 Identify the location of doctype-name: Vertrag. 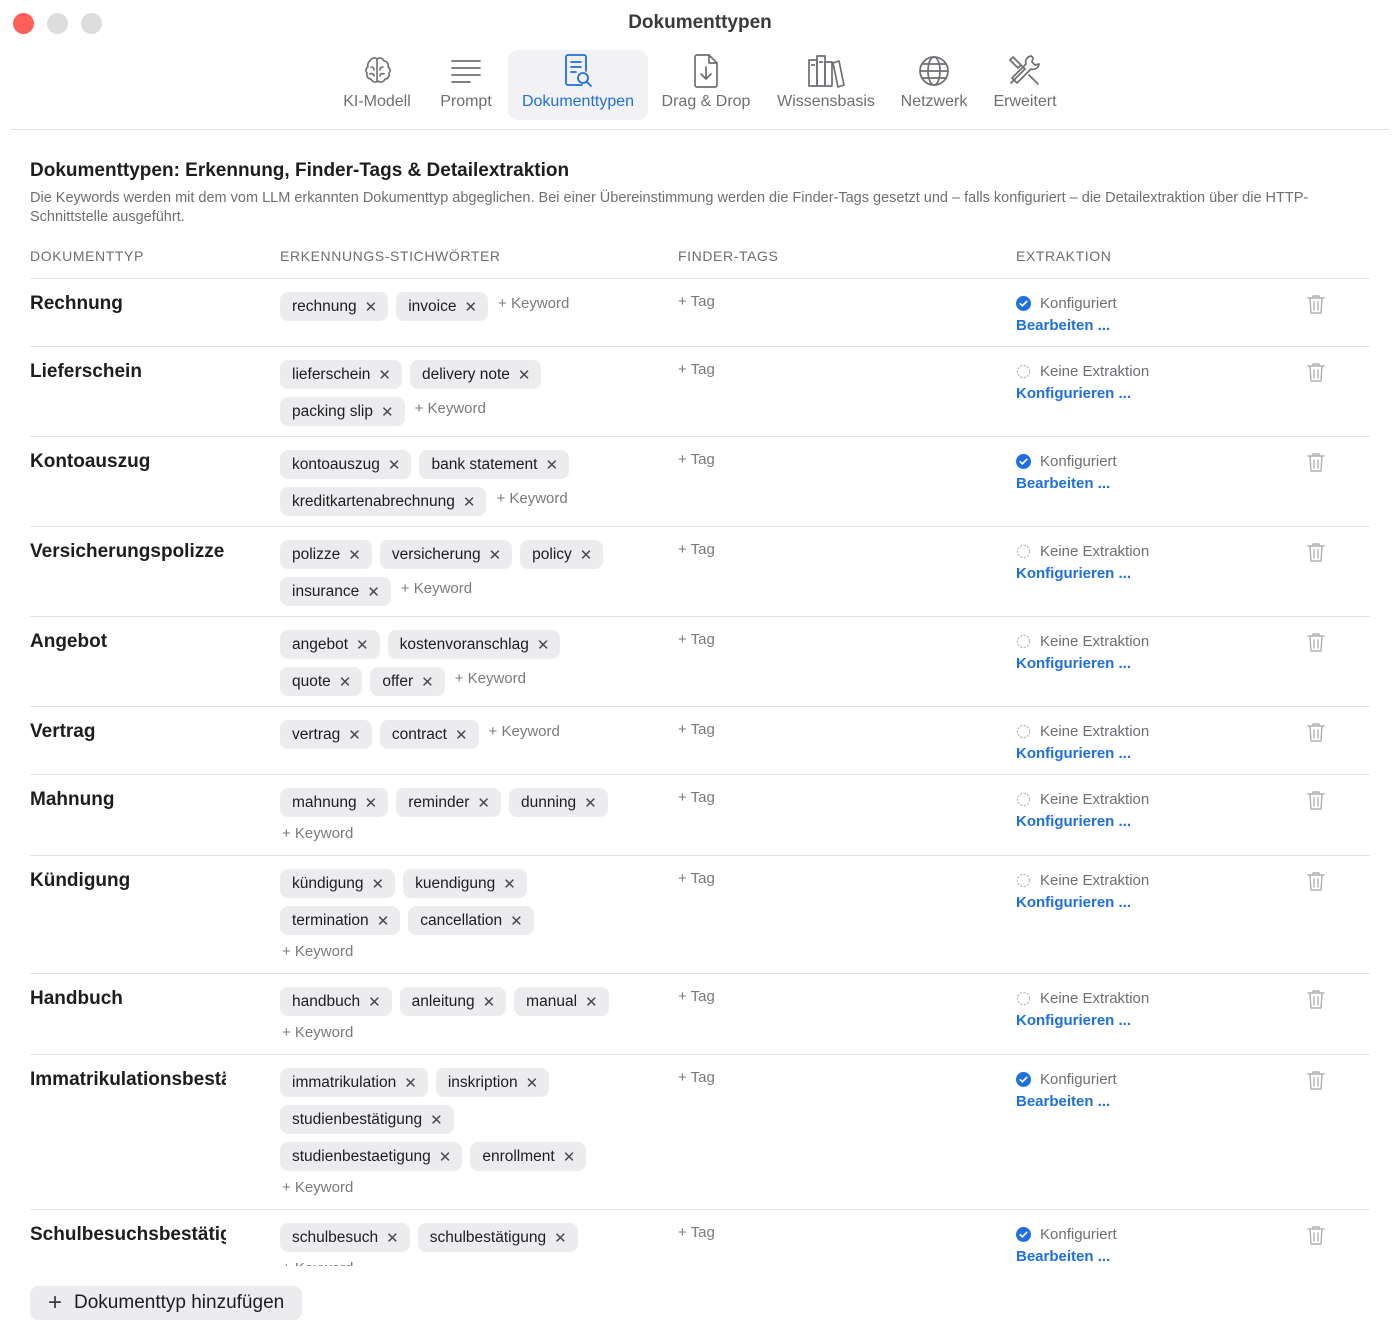
(128, 732).